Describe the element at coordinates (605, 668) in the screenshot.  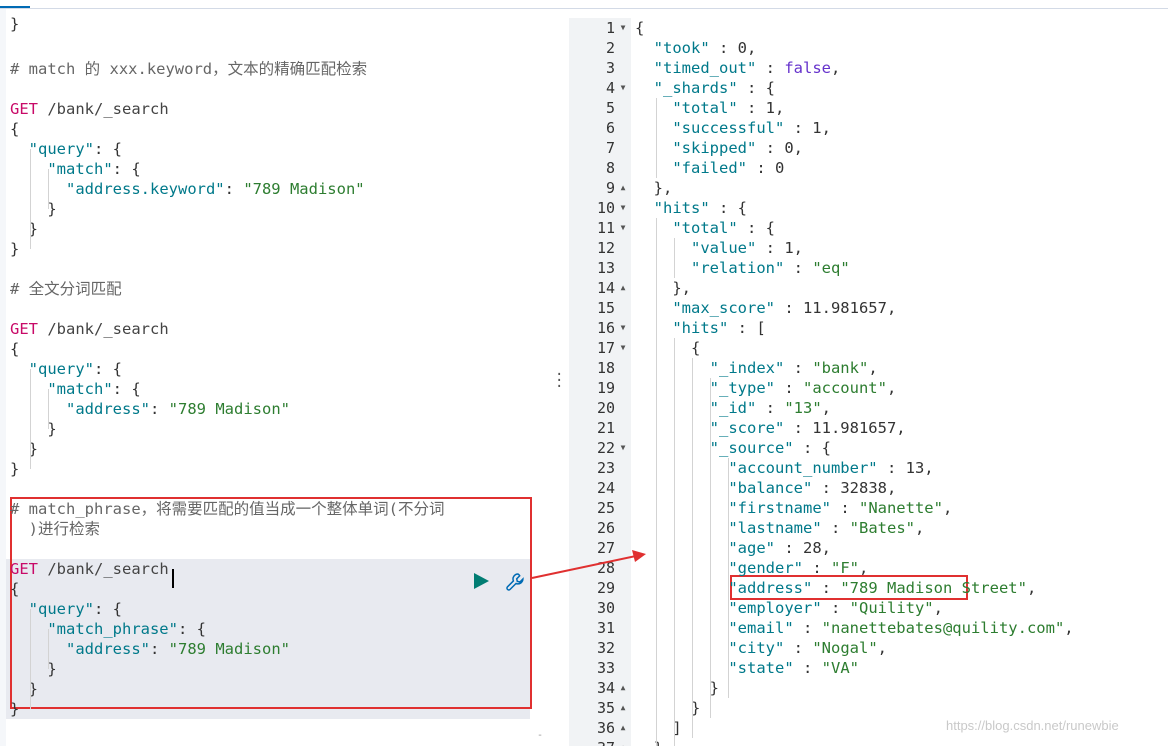
I see `line-number: 33` at that location.